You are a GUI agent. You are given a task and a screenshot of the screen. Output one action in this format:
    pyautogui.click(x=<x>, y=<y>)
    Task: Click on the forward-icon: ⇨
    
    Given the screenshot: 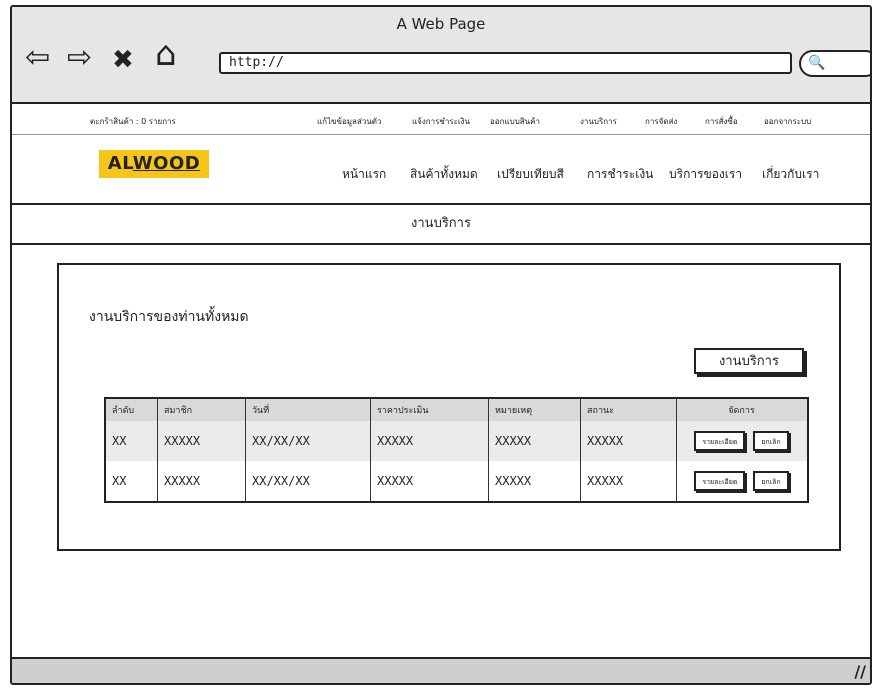 What is the action you would take?
    pyautogui.click(x=79, y=58)
    